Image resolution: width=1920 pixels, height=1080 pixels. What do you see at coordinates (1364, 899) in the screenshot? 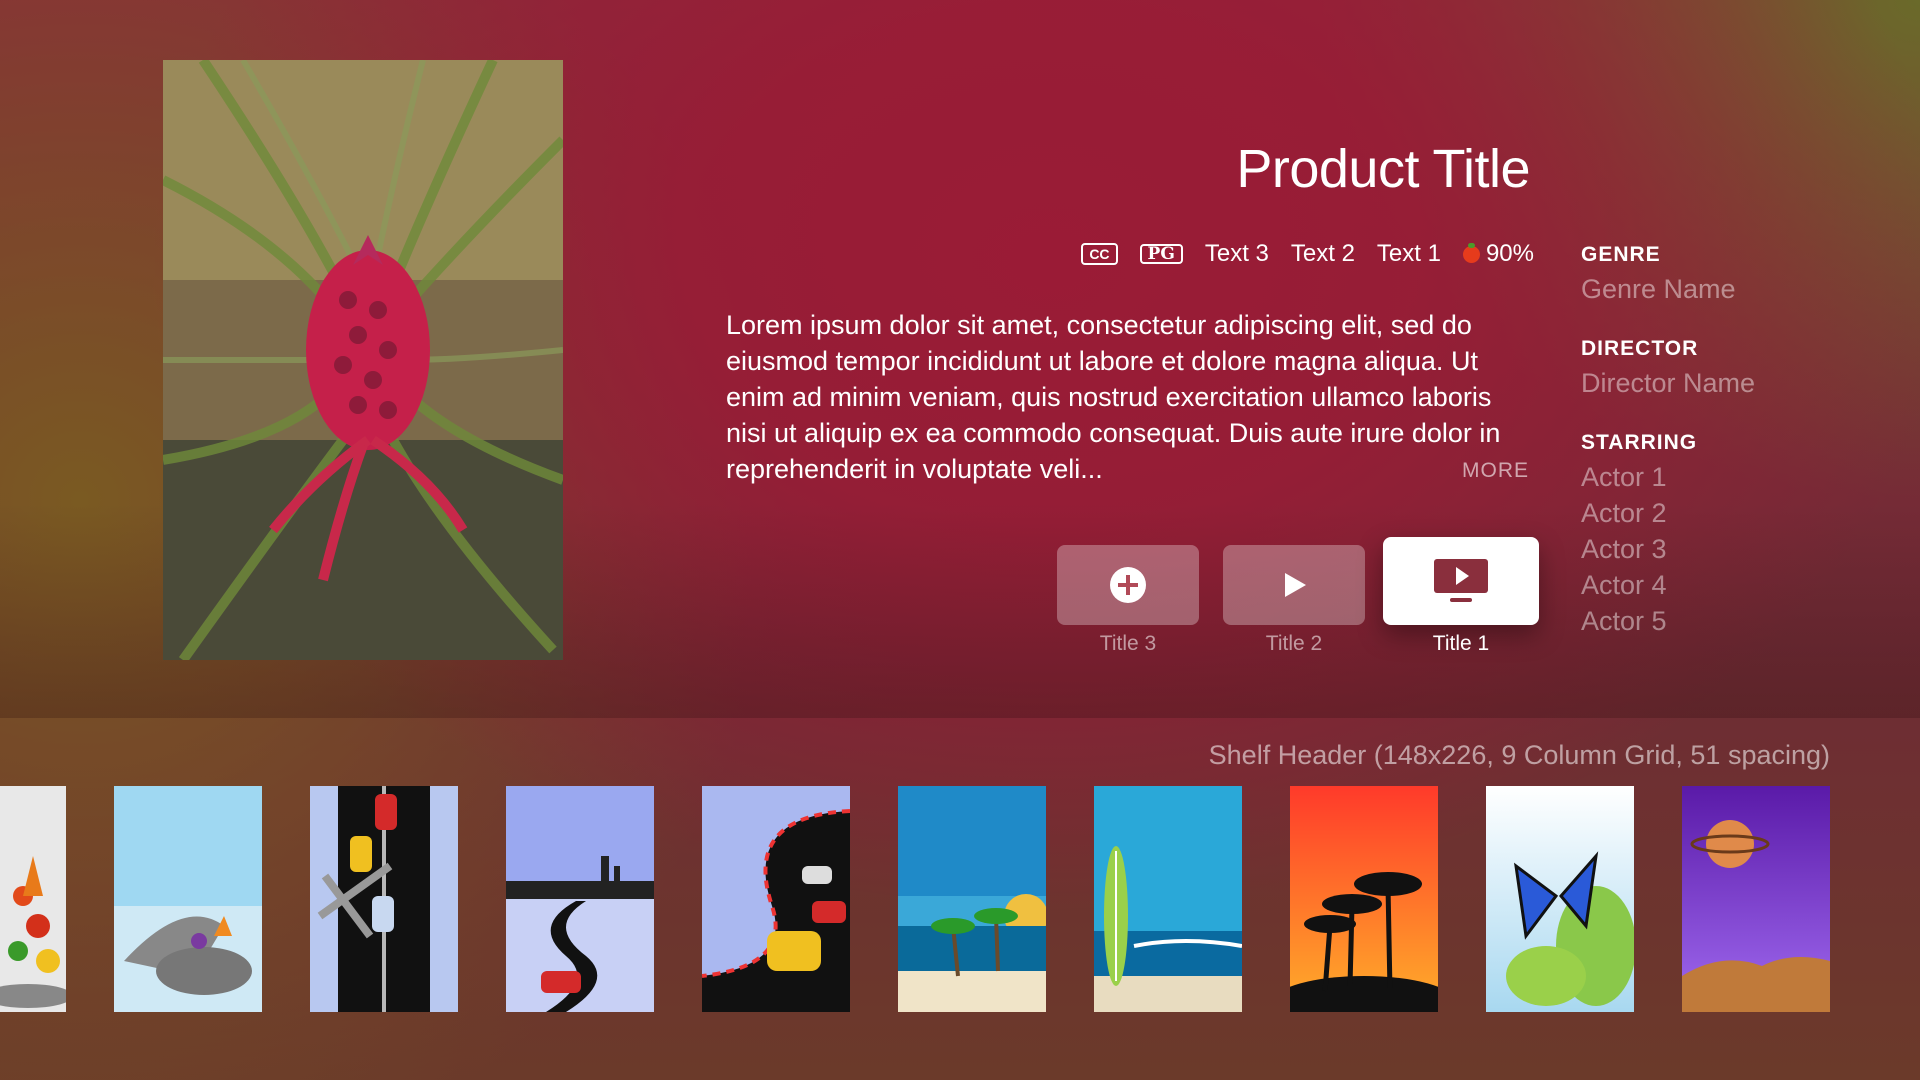
I see `shelf-item-palm-sunset` at bounding box center [1364, 899].